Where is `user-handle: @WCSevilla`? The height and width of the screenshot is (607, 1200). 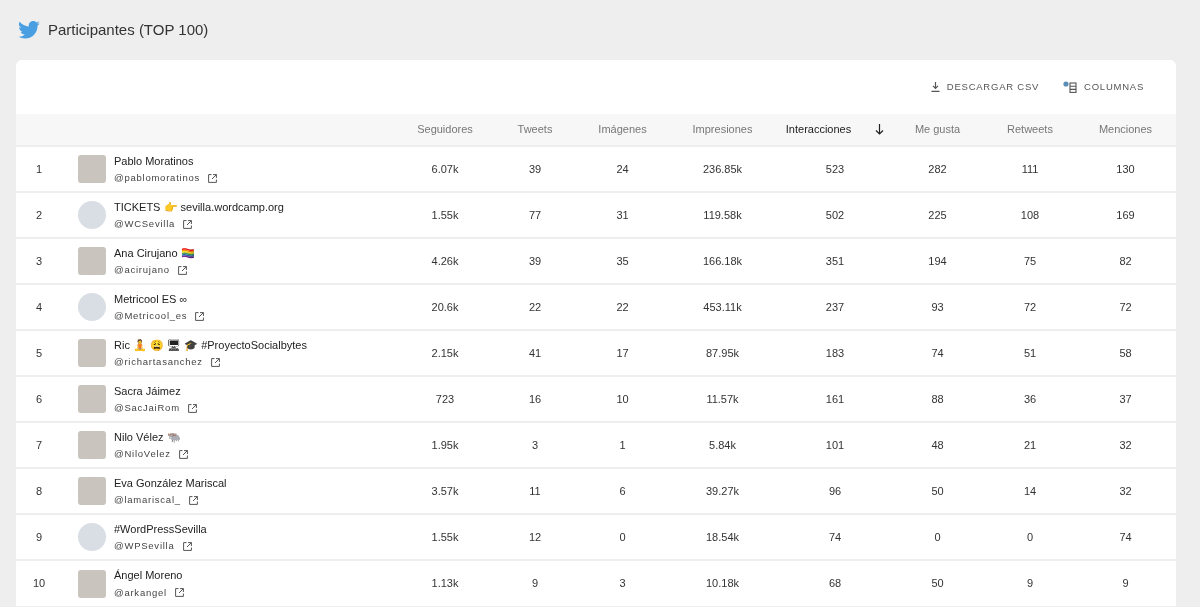 user-handle: @WCSevilla is located at coordinates (145, 224).